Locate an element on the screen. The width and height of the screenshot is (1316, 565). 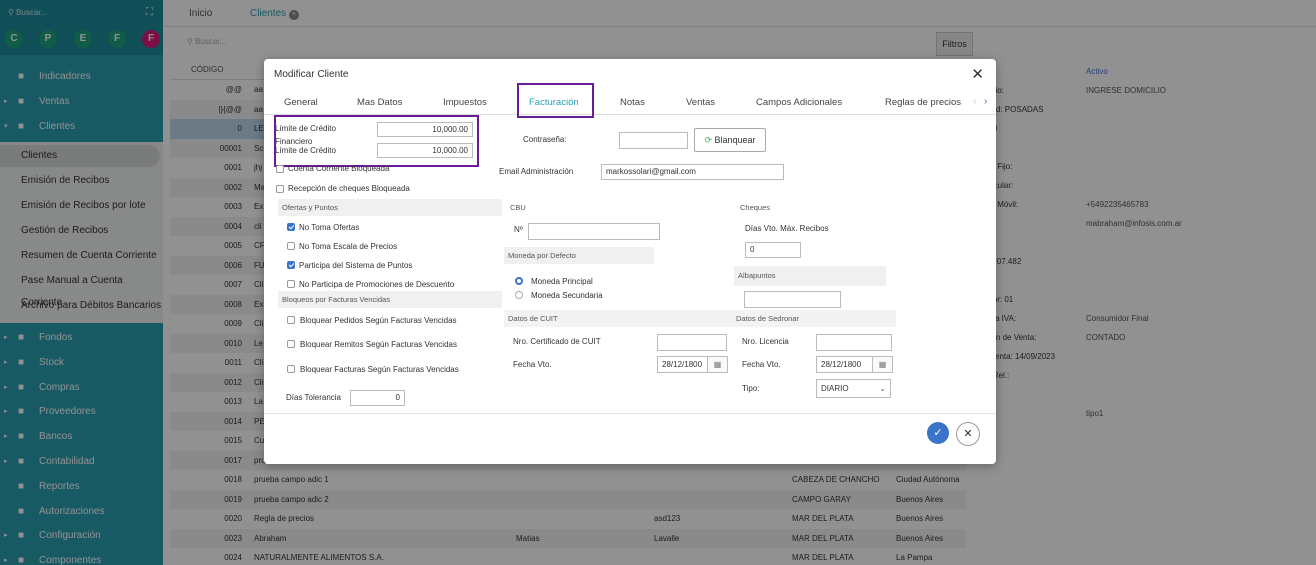
dialog-title: Modificar Cliente is located at coordinates (311, 74).